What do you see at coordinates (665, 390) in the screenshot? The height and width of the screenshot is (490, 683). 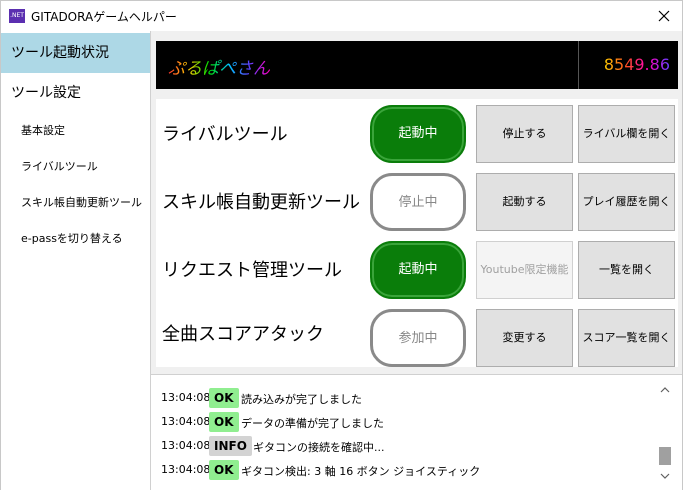 I see `chevron-up-icon` at bounding box center [665, 390].